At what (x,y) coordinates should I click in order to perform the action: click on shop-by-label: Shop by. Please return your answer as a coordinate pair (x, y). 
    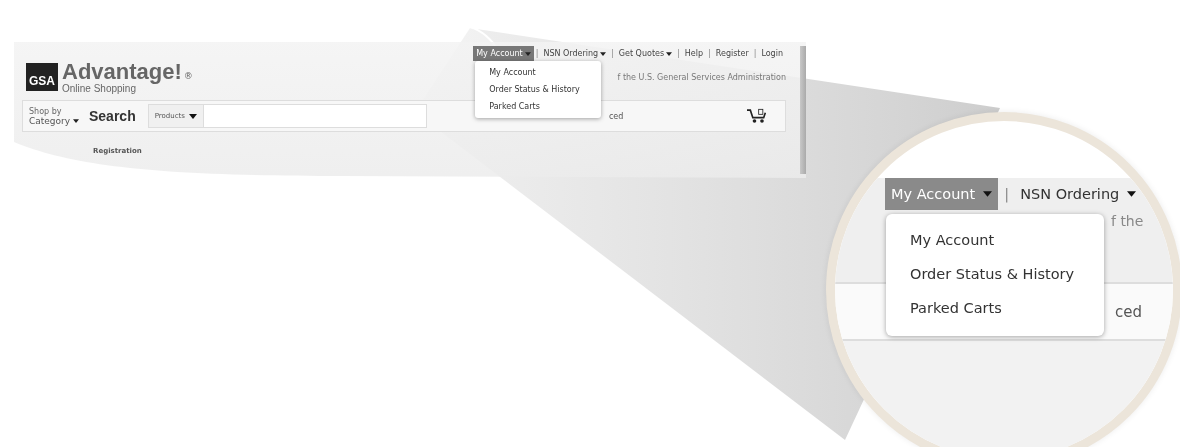
    Looking at the image, I should click on (45, 111).